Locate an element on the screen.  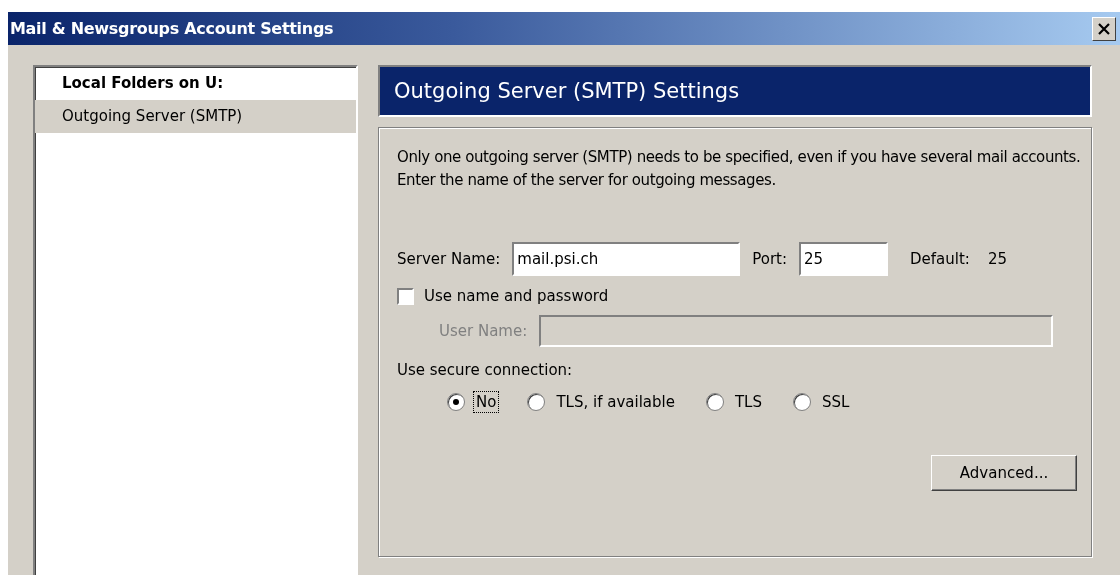
sidebar-item: Outgoing Server (SMTP) is located at coordinates (195, 116).